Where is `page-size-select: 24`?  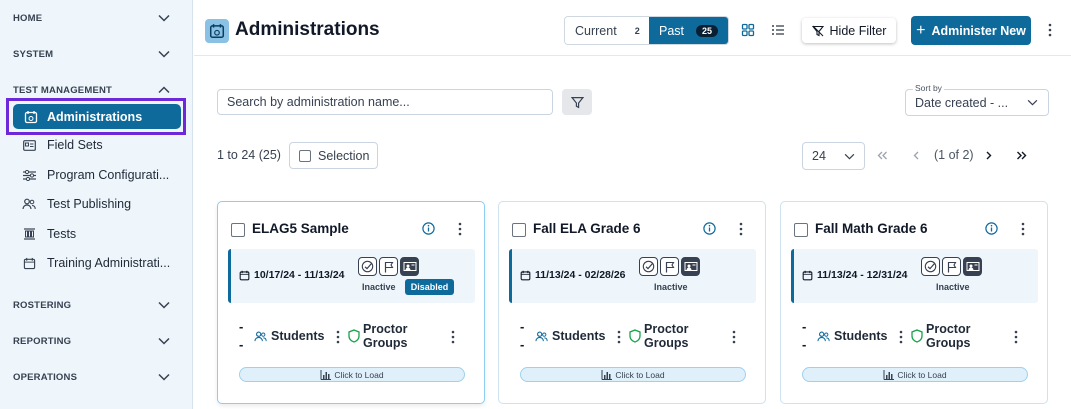
page-size-select: 24 is located at coordinates (833, 156).